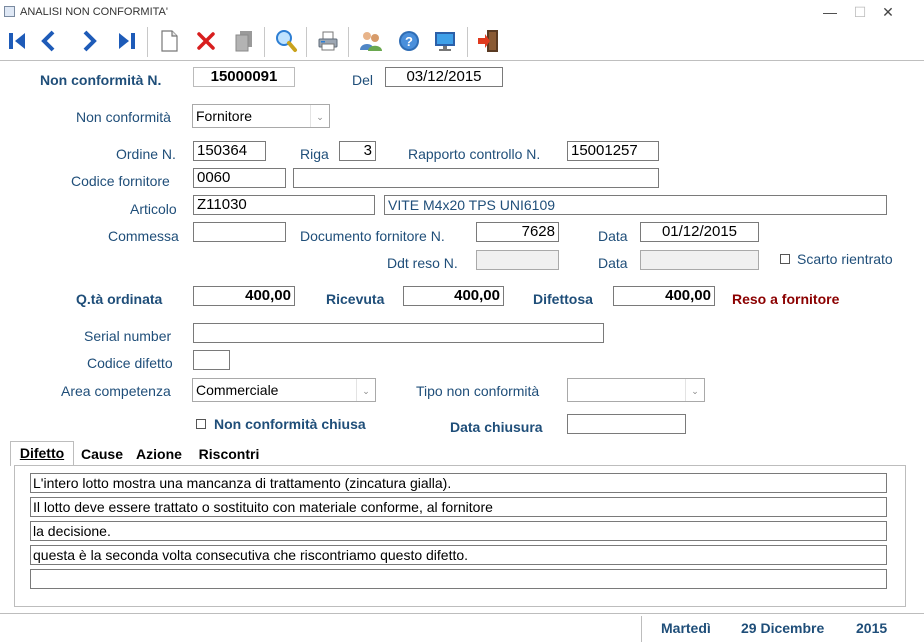 Image resolution: width=924 pixels, height=644 pixels. I want to click on print-button, so click(328, 41).